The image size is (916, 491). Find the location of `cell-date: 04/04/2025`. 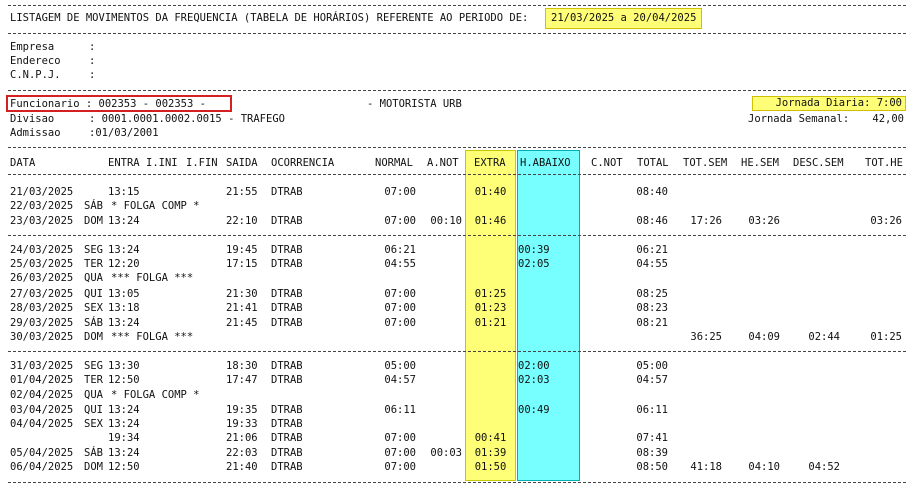

cell-date: 04/04/2025 is located at coordinates (42, 424).